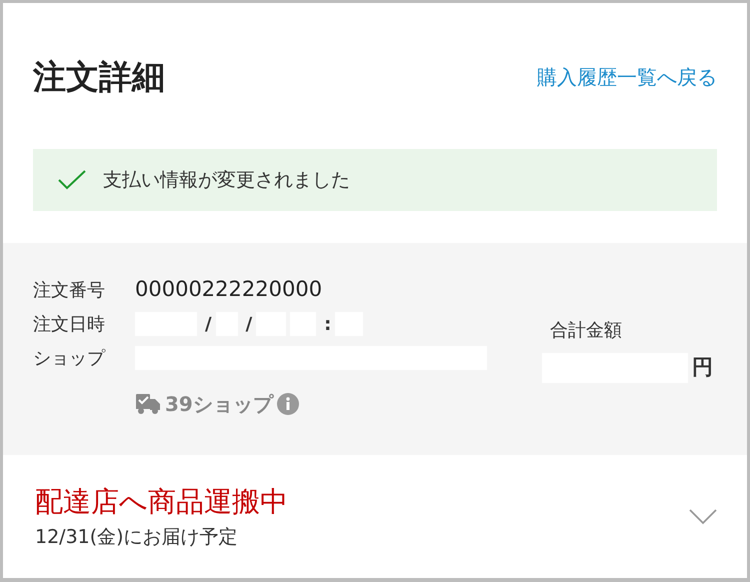 The image size is (750, 582). I want to click on shop-program-label: 39ショップ, so click(219, 404).